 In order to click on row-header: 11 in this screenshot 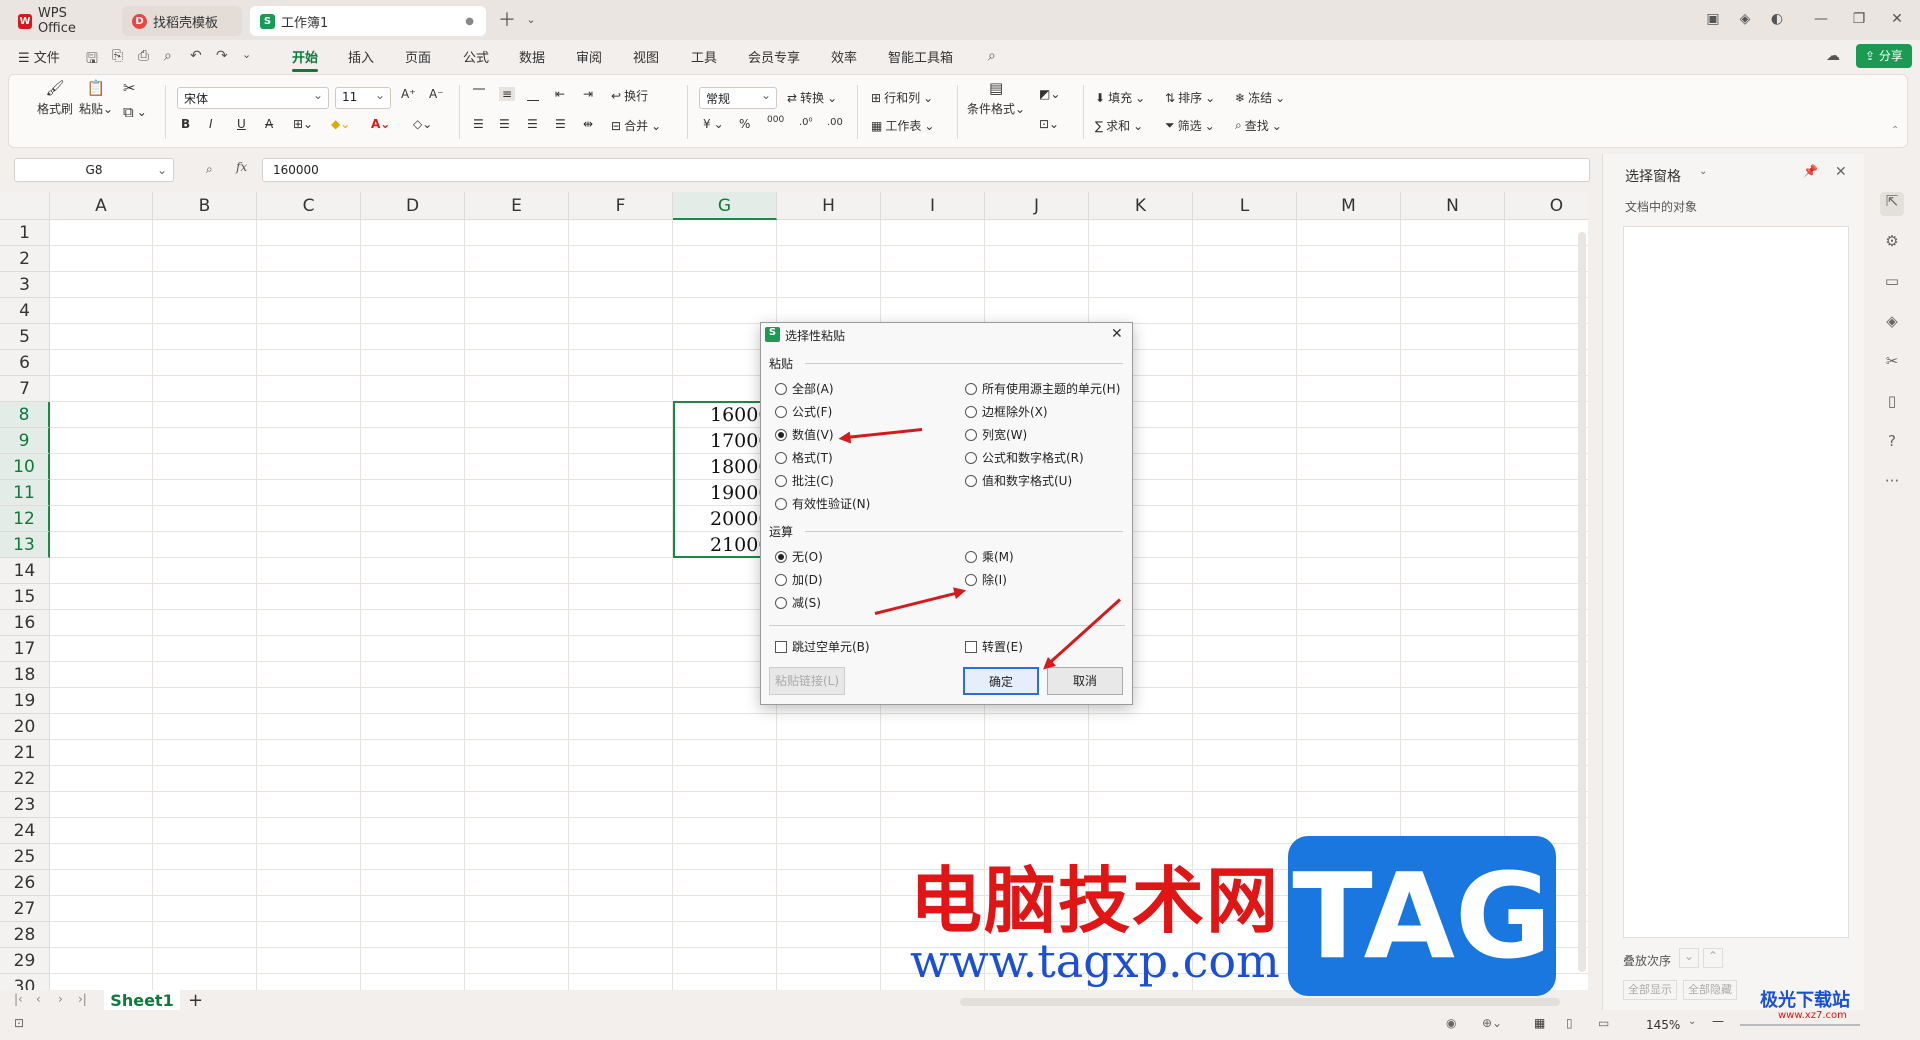, I will do `click(25, 493)`.